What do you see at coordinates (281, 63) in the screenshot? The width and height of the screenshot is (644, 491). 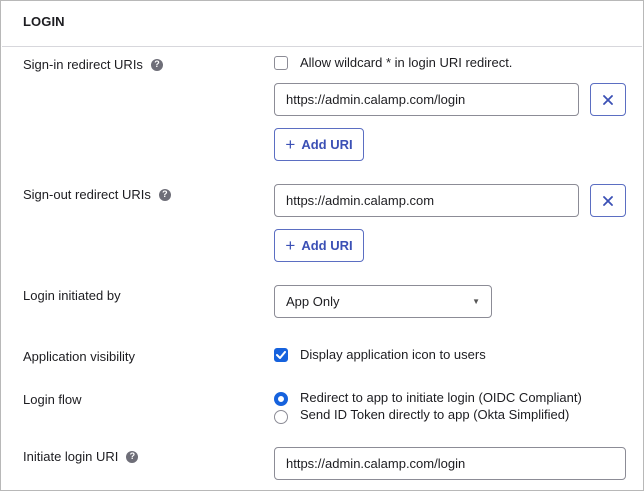 I see `wildcard-checkbox` at bounding box center [281, 63].